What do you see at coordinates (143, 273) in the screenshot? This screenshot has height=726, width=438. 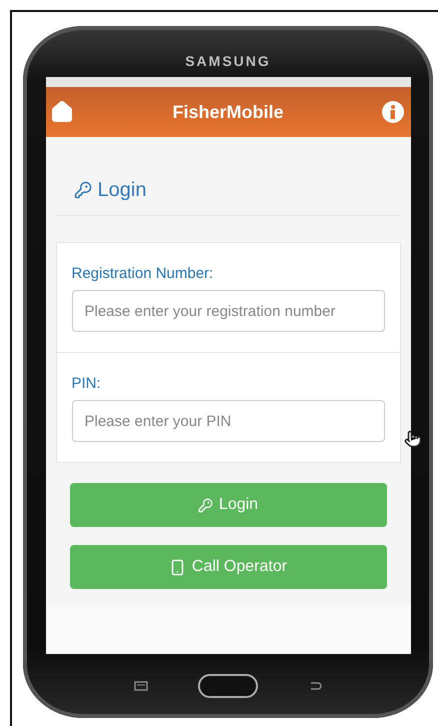 I see `field-label: Registration Number:` at bounding box center [143, 273].